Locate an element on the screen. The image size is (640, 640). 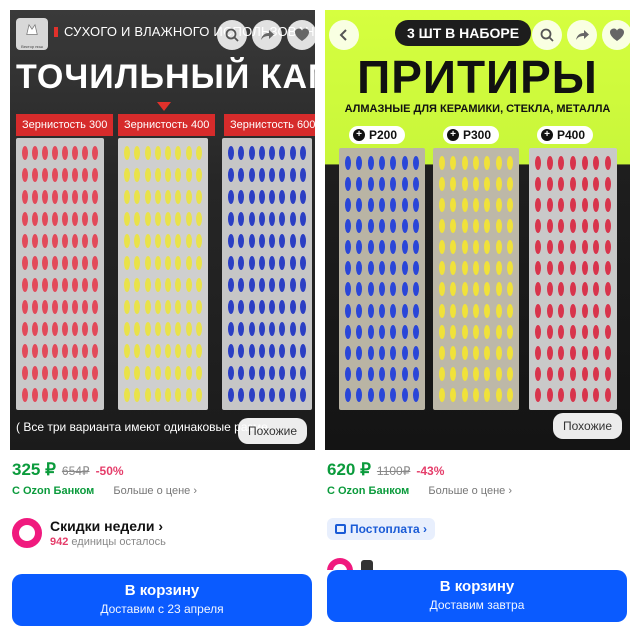
grit-label-600: Зернистость 600 is located at coordinates (269, 125).